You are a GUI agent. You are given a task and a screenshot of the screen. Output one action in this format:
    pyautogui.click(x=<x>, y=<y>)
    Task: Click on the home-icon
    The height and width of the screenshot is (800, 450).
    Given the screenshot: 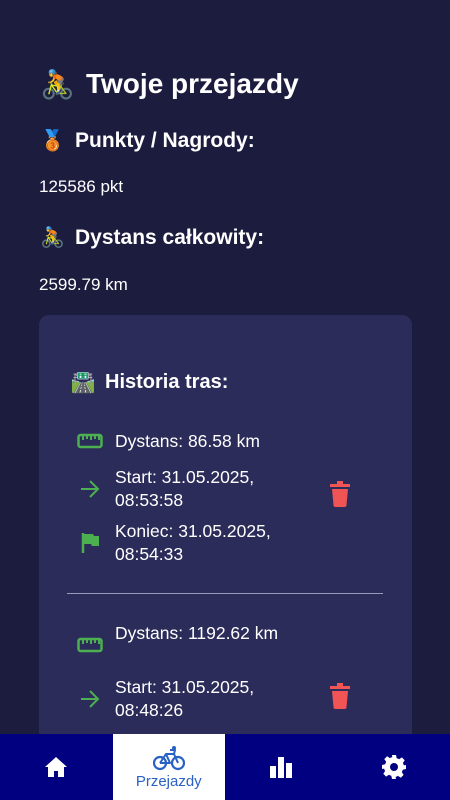 What is the action you would take?
    pyautogui.click(x=56, y=767)
    